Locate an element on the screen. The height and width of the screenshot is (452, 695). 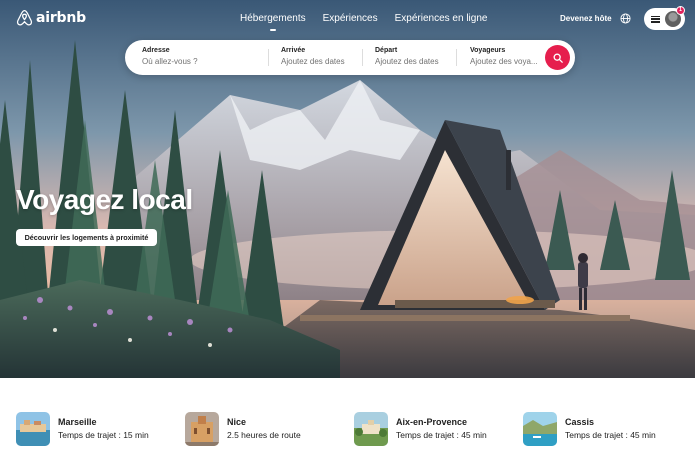
explore-nearby-button: Découvrir les logements à proximité is located at coordinates (86, 237).